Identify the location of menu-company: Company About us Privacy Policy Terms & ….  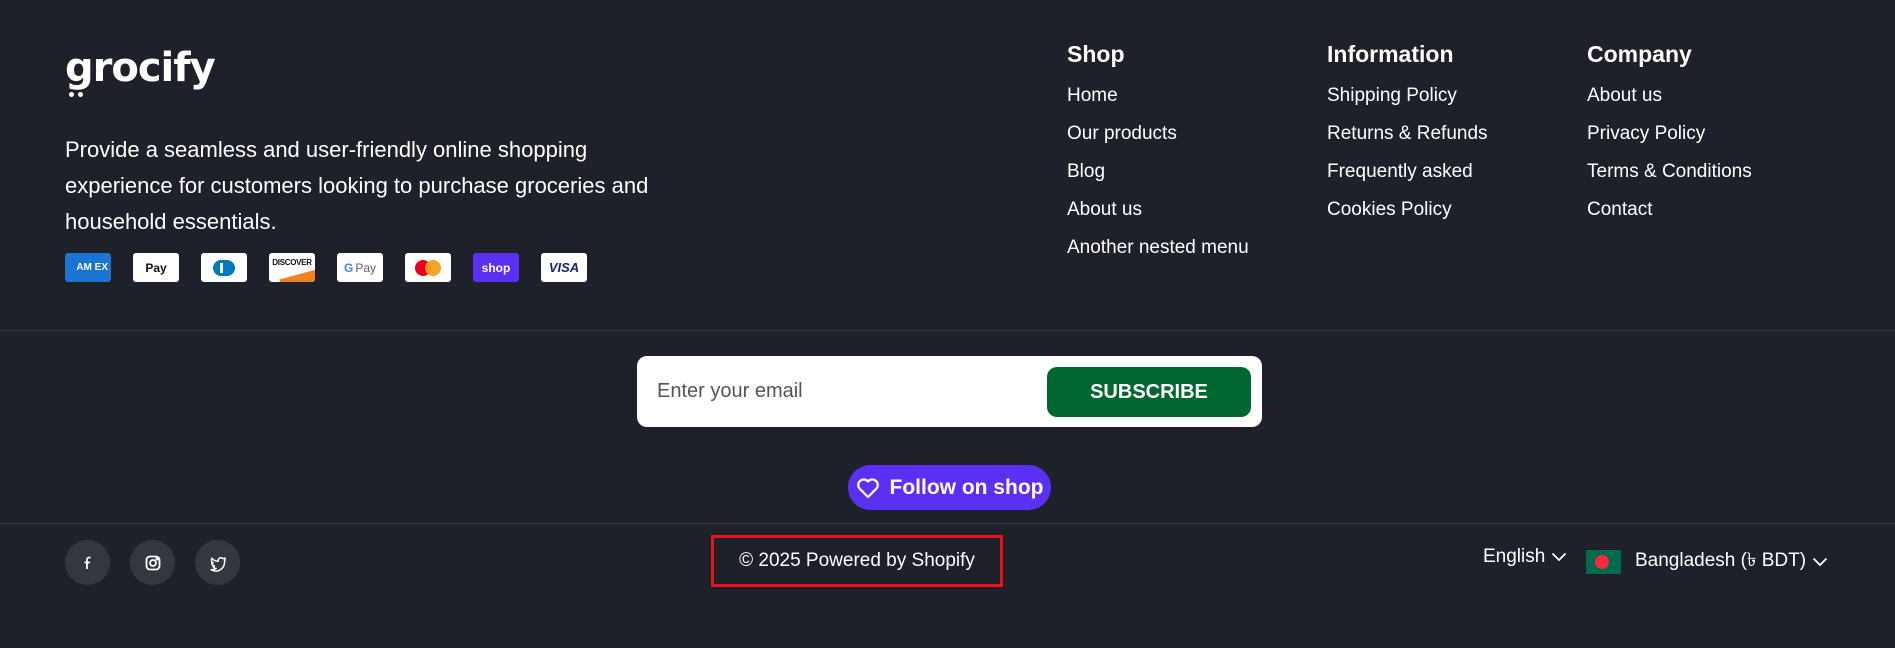
(1669, 138).